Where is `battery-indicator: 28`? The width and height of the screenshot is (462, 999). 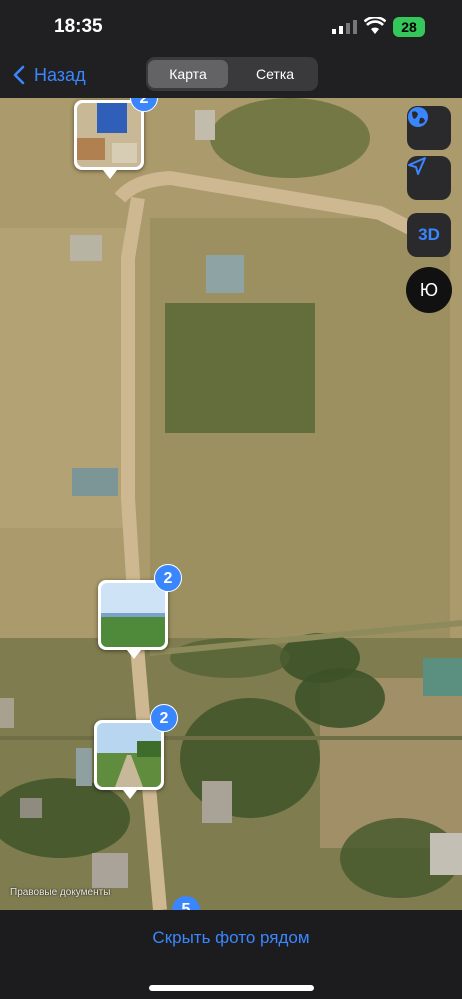
battery-indicator: 28 is located at coordinates (409, 27).